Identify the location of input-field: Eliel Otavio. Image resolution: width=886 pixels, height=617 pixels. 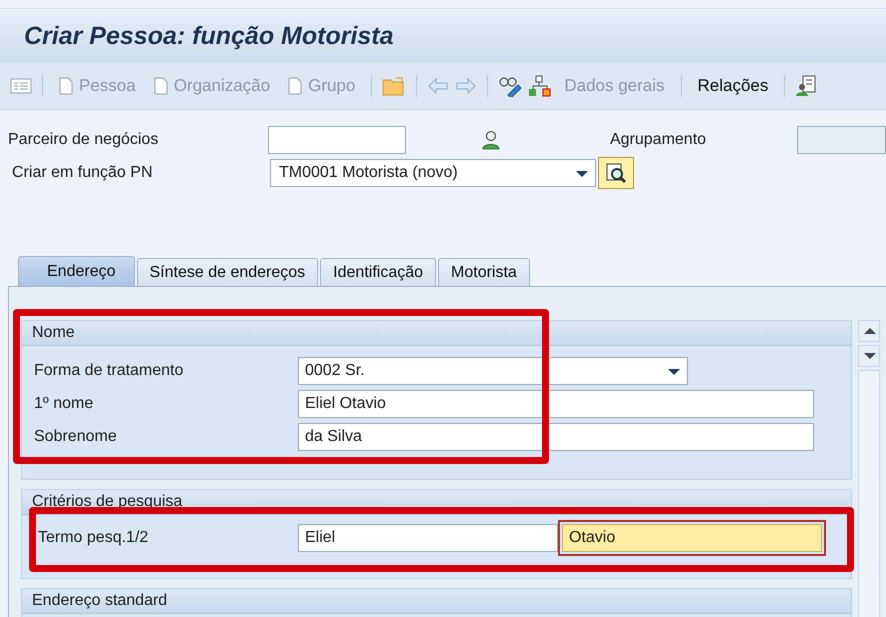
(556, 404).